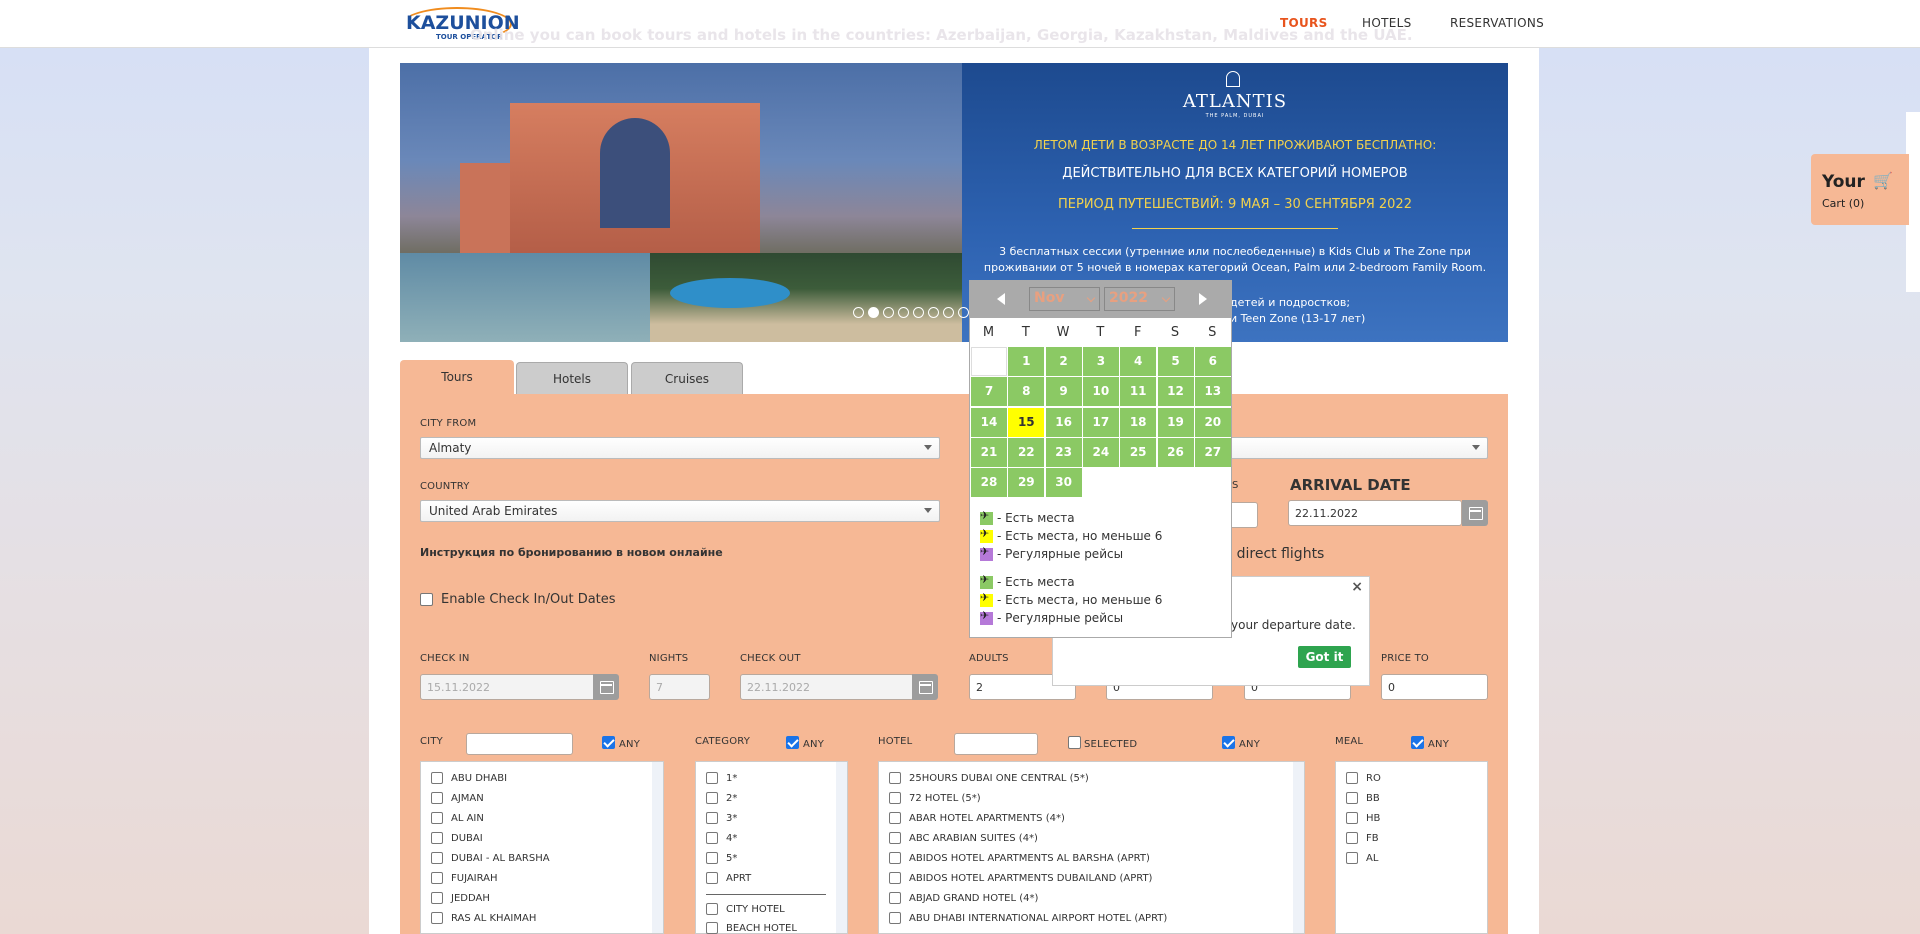 The width and height of the screenshot is (1920, 934). What do you see at coordinates (1362, 838) in the screenshot?
I see `list-item: FB` at bounding box center [1362, 838].